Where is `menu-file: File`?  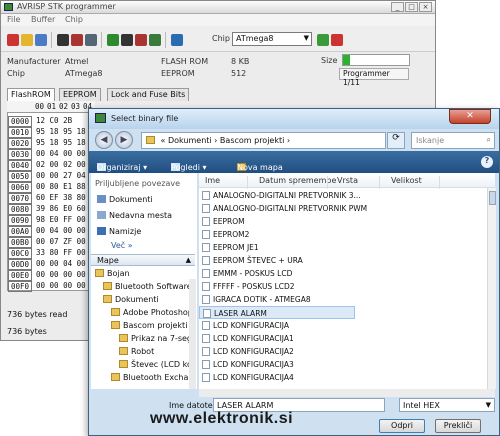
menu-file: File is located at coordinates (13, 19).